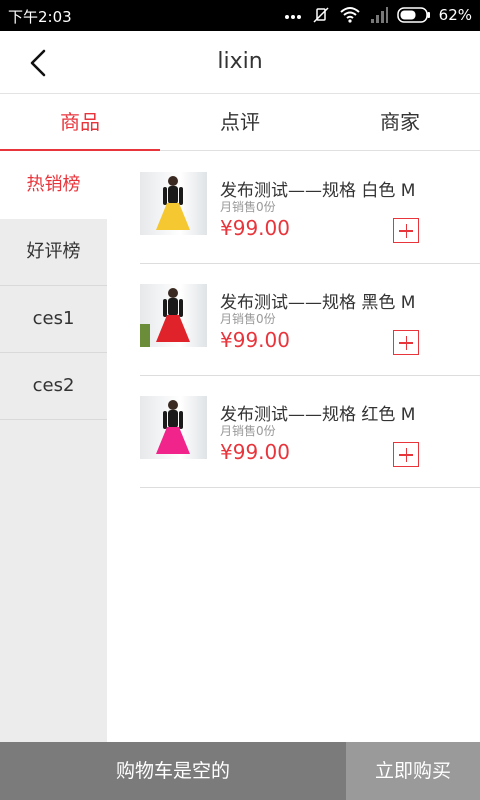  Describe the element at coordinates (400, 122) in the screenshot. I see `tab-merchant: 商家` at that location.